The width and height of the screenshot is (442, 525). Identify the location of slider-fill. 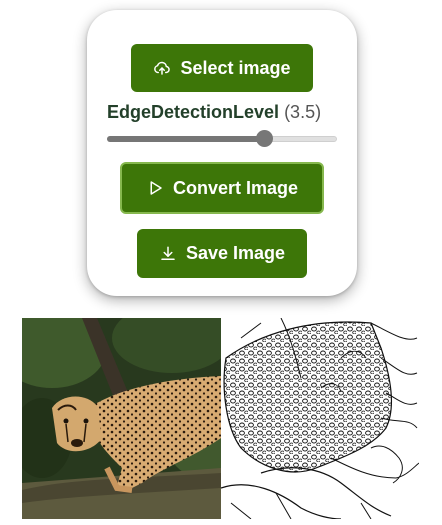
(186, 139).